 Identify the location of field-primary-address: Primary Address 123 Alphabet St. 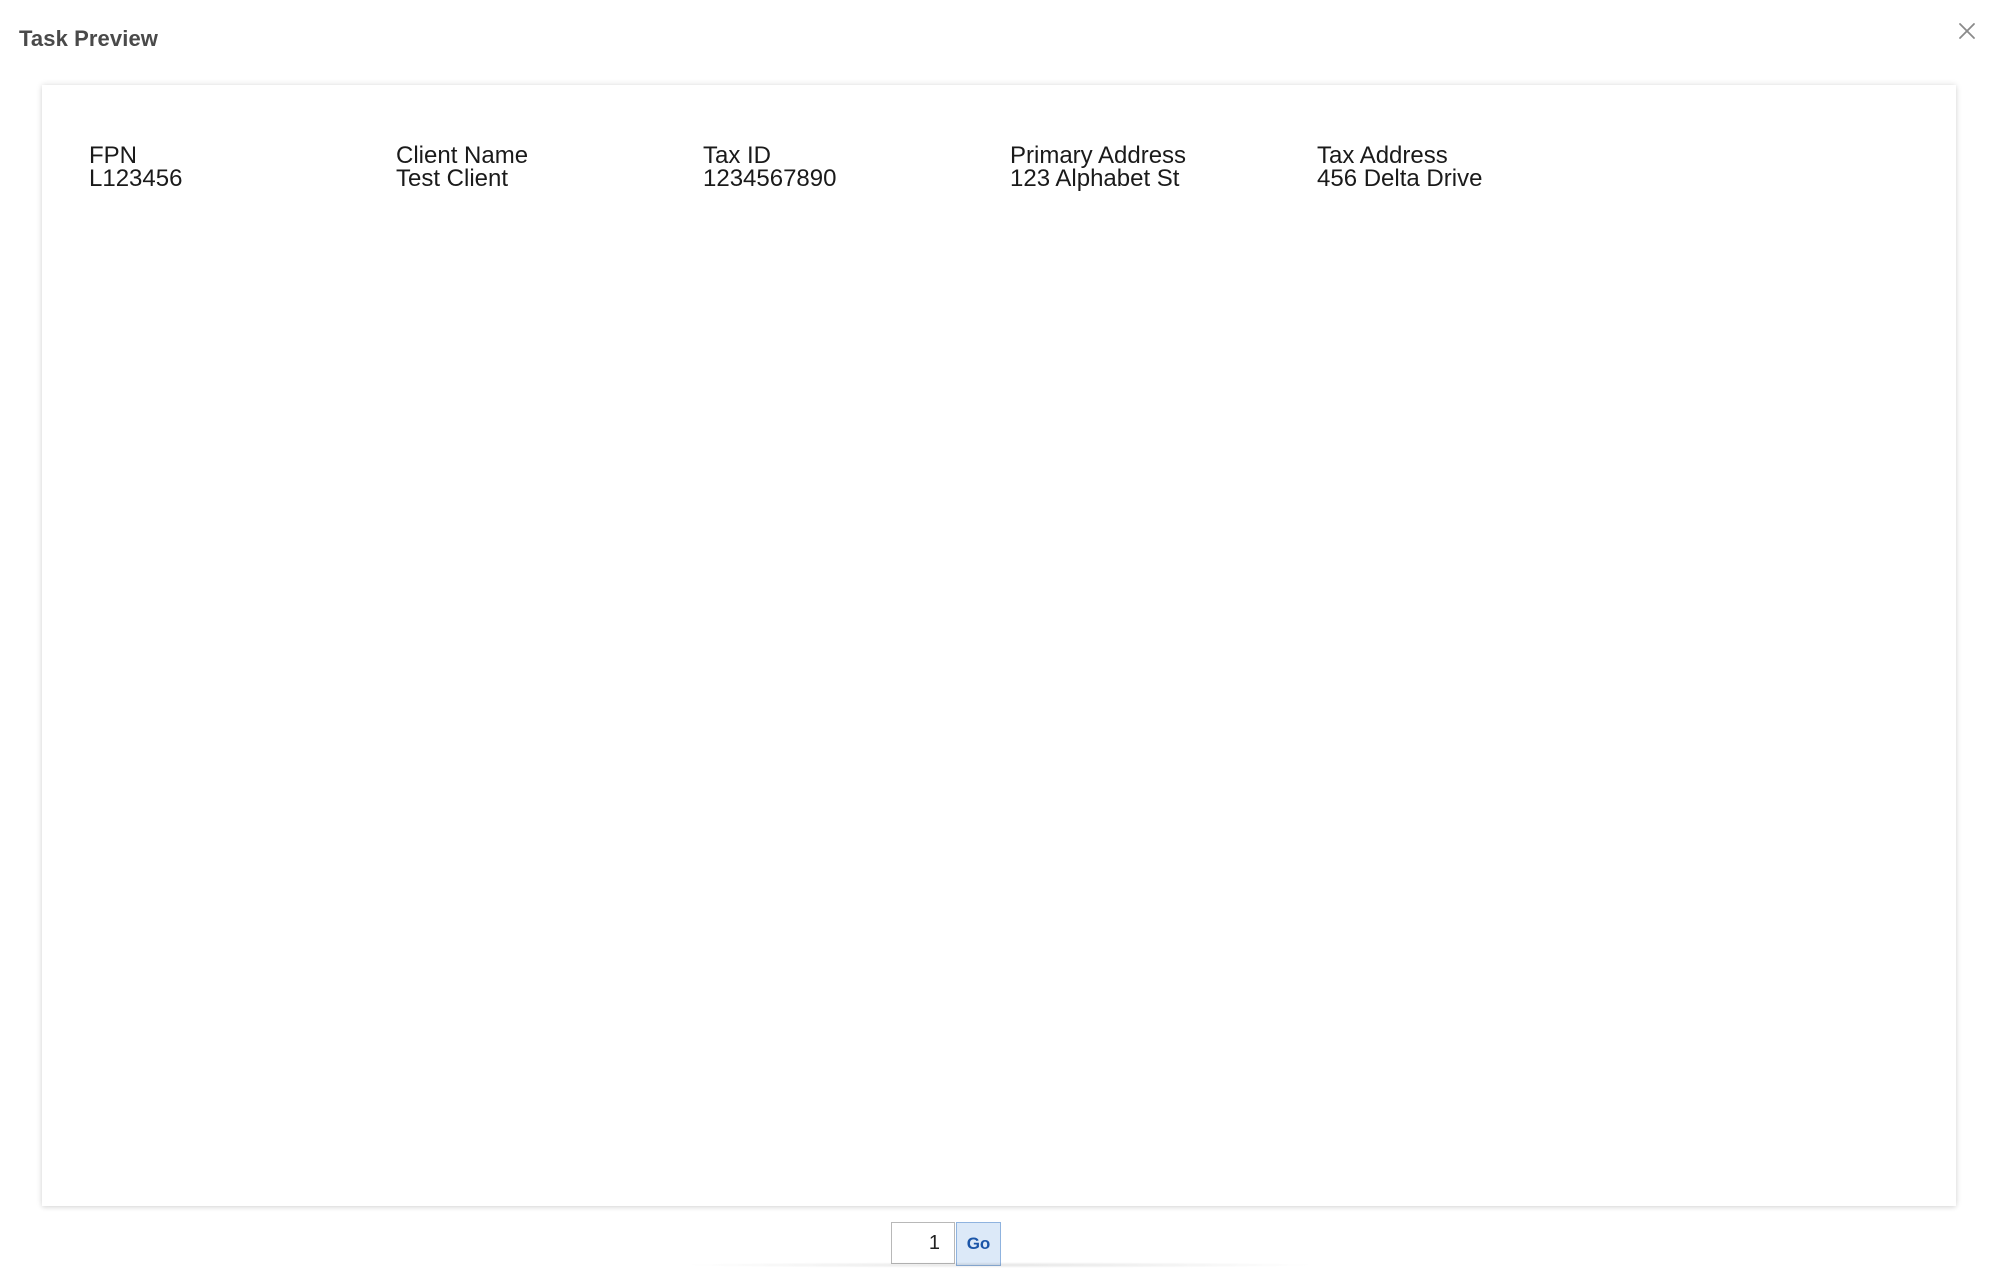
(1163, 167).